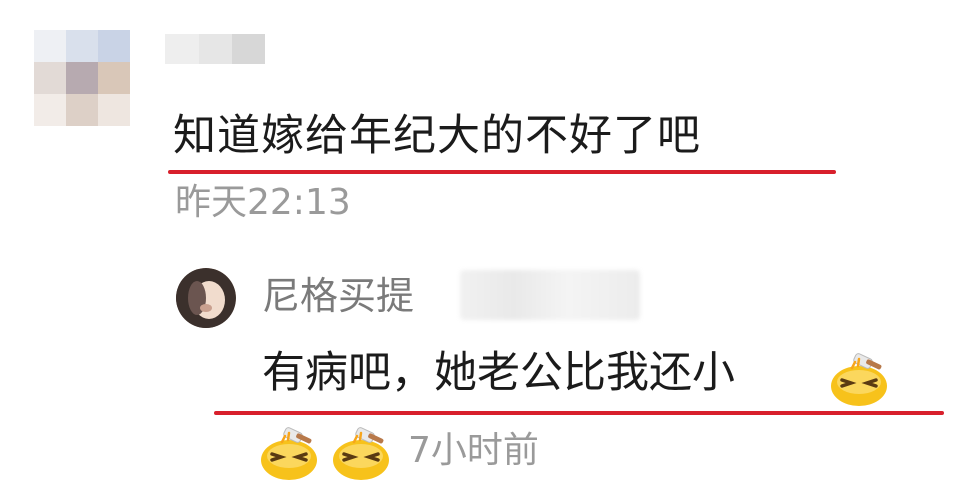 The image size is (960, 492). I want to click on comment-text: 知道嫁给年纪大的不好了吧, so click(437, 136).